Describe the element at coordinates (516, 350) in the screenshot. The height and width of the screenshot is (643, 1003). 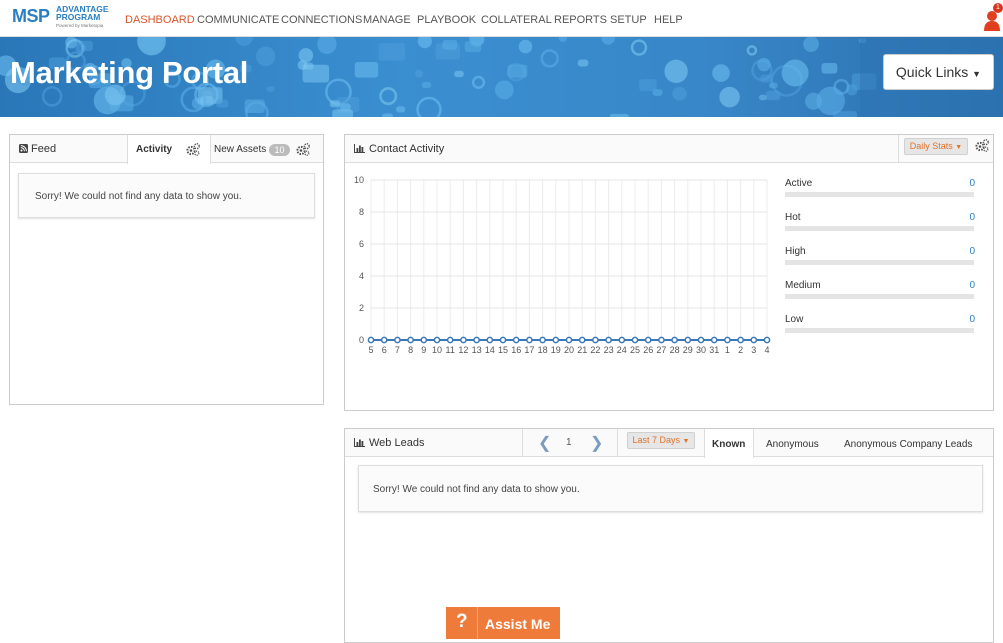
I see `x-tick-label: 16` at that location.